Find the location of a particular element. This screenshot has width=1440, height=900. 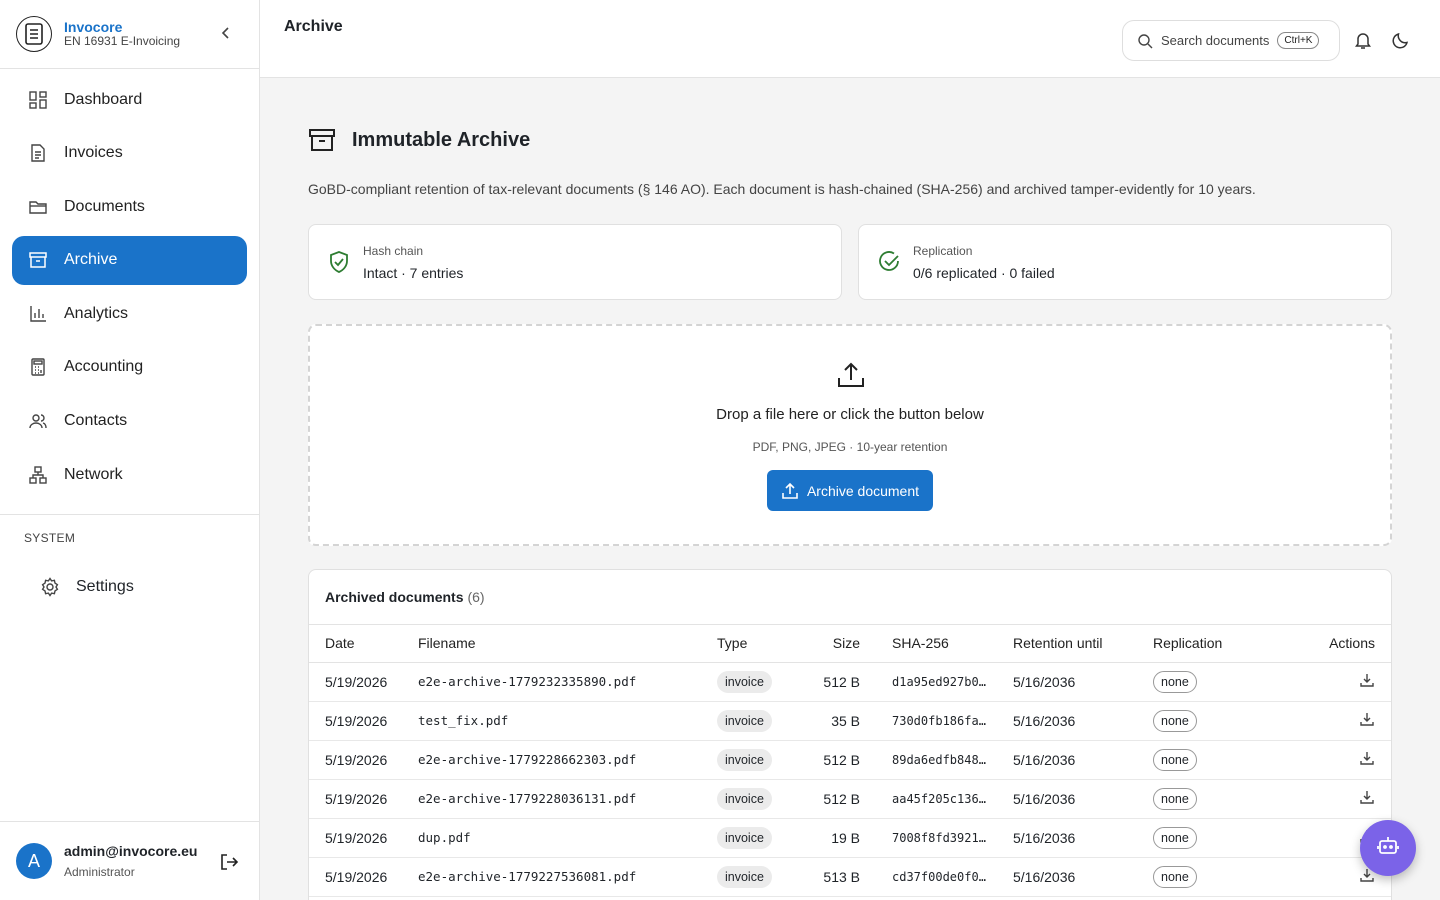

nav-item-settings: Settings is located at coordinates (79, 587).